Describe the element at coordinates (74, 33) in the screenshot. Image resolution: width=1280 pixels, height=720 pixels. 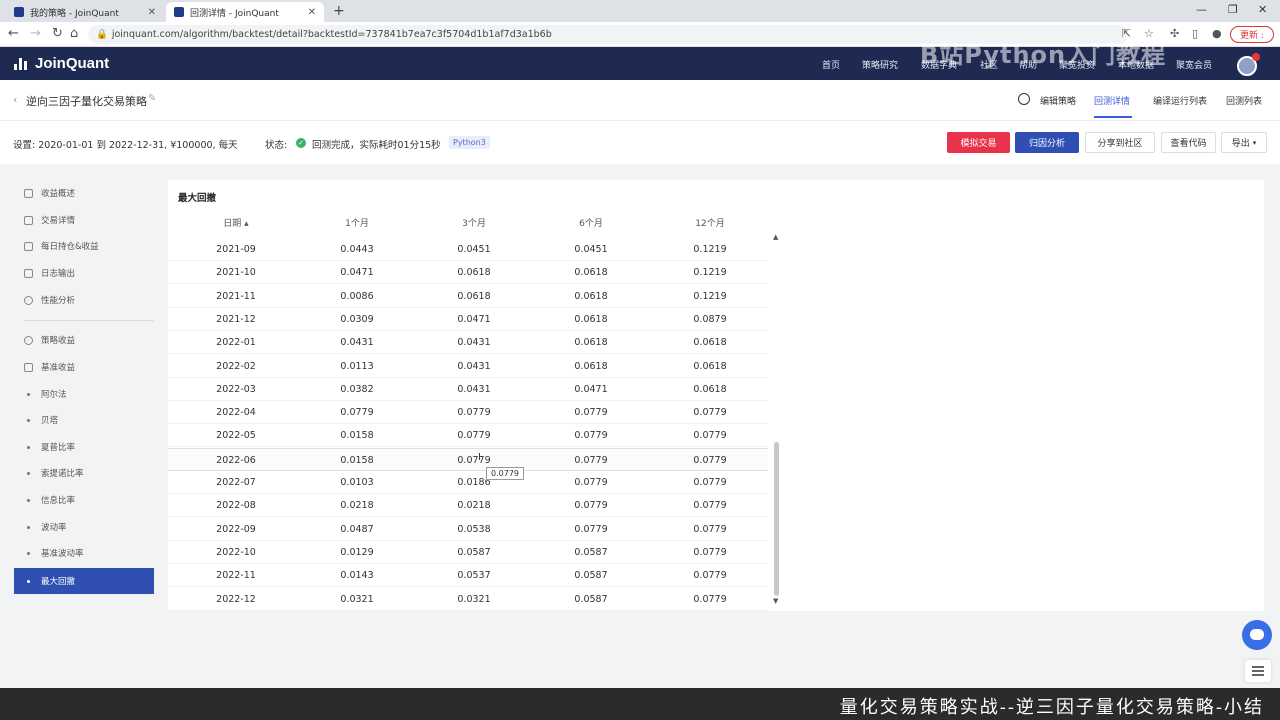
I see `home-icon: ⌂` at that location.